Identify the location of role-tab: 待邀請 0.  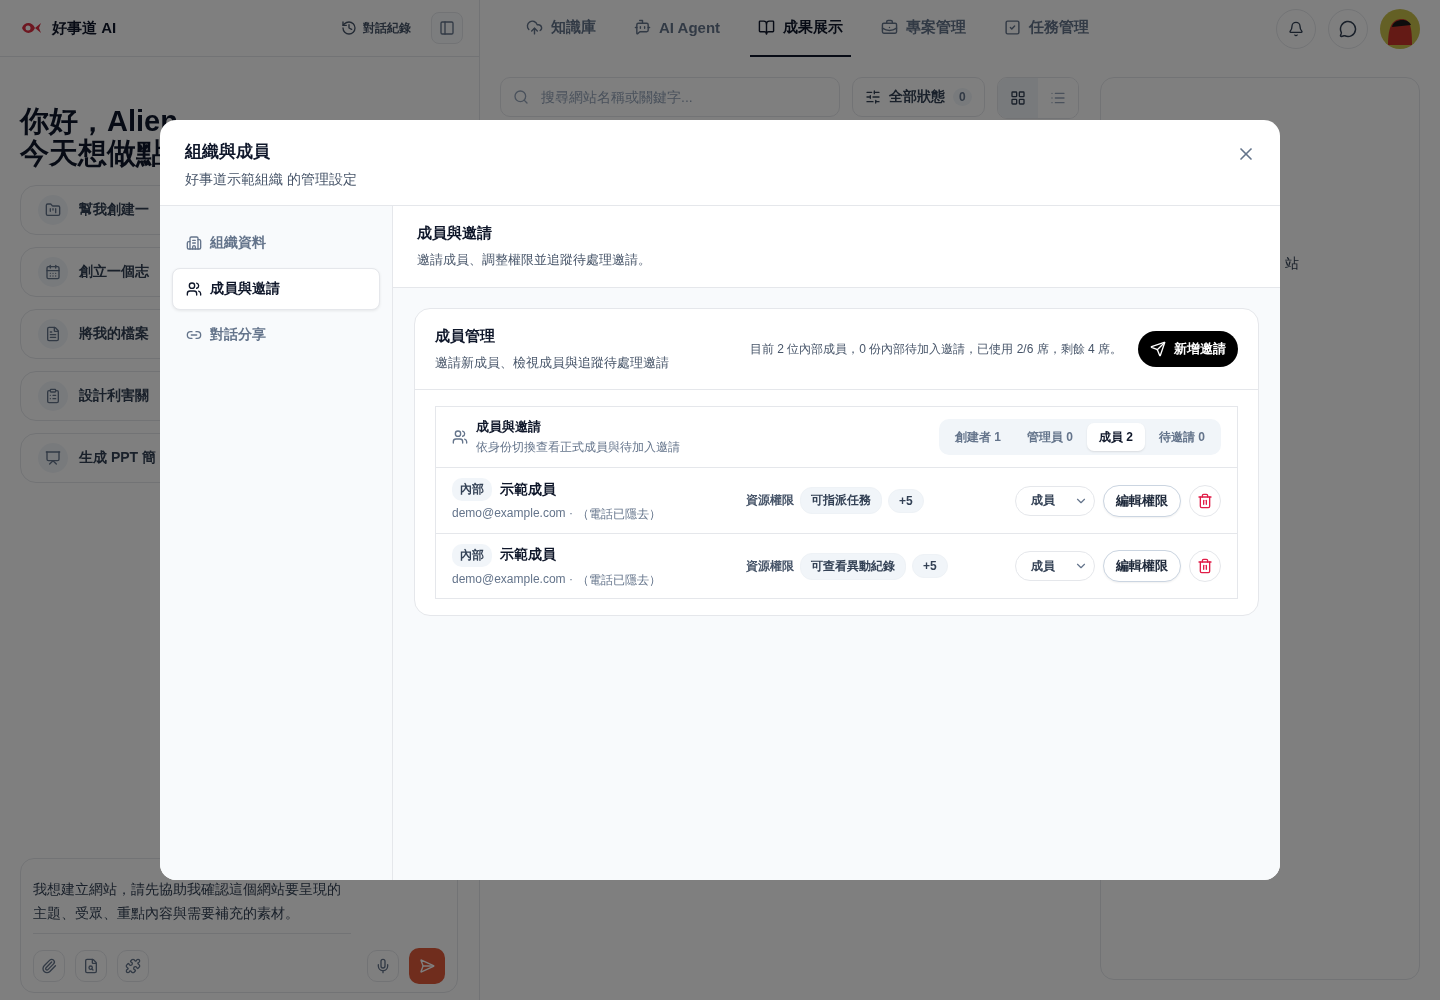
(1182, 437).